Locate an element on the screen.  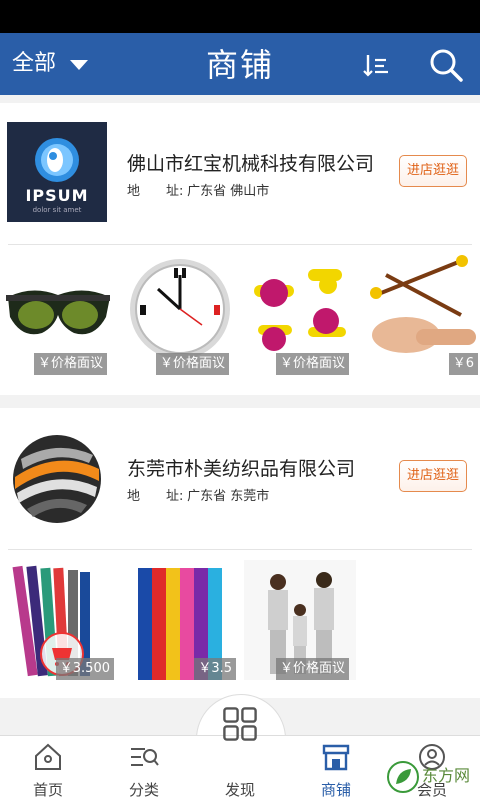
tab-discover: 发现 is located at coordinates (240, 754).